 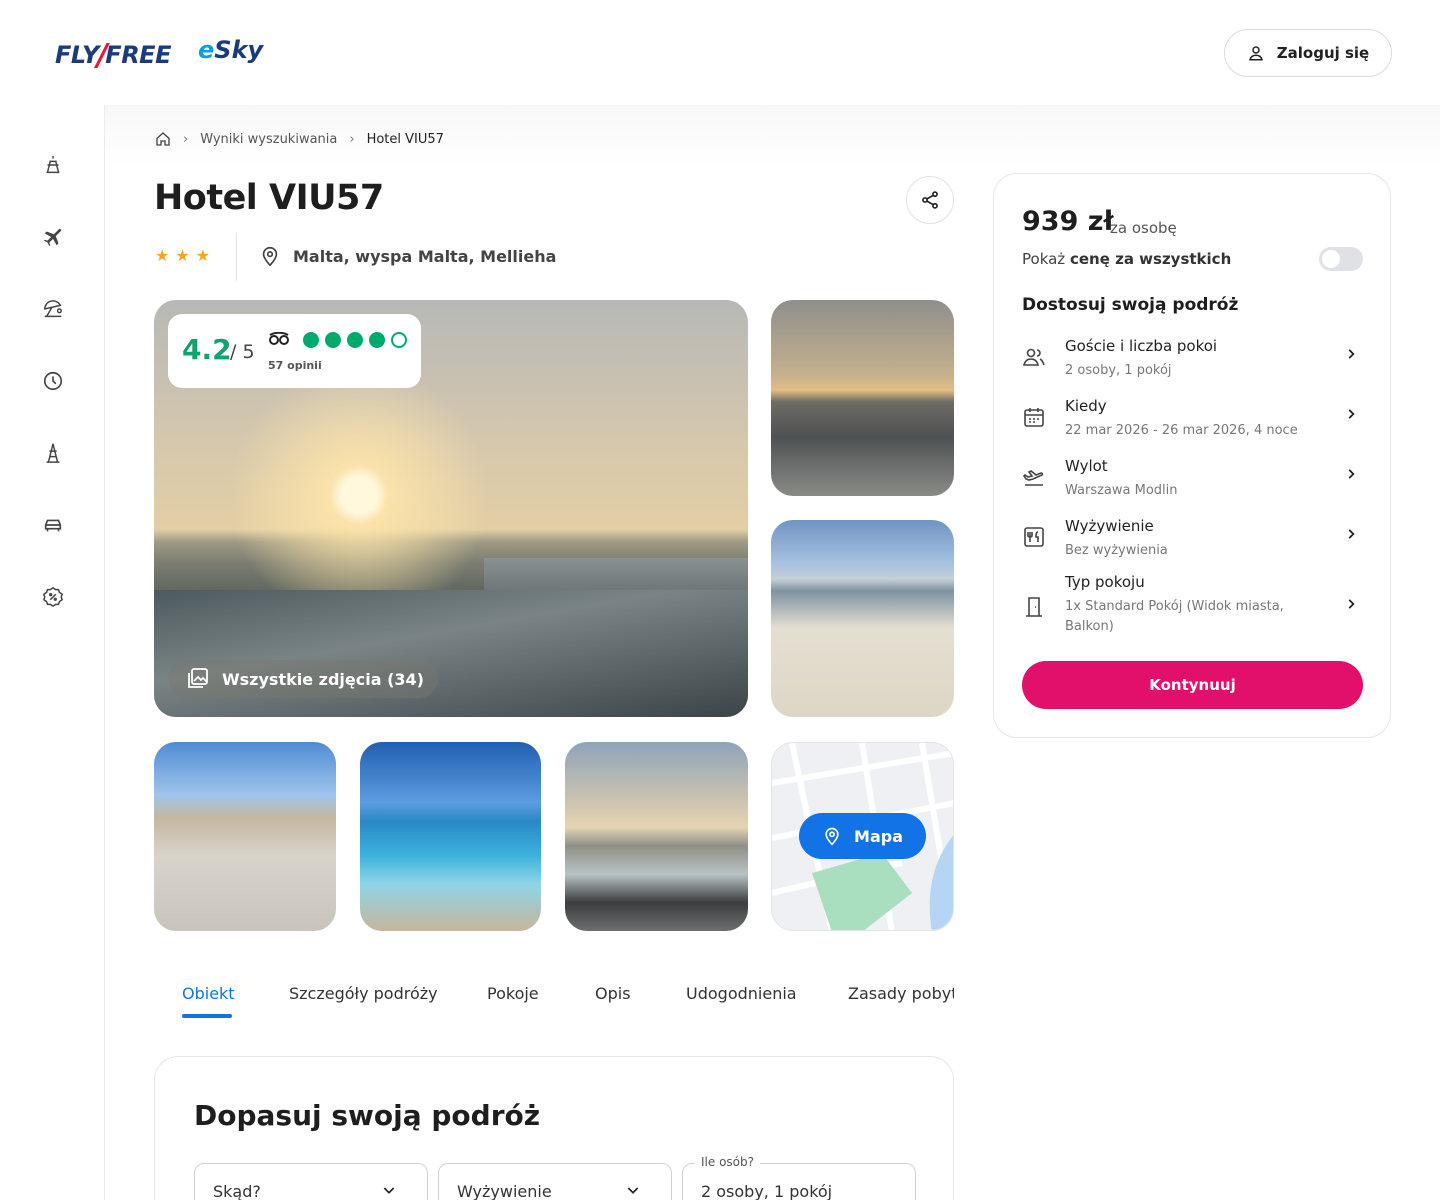 I want to click on rating-bubble-empty, so click(x=399, y=340).